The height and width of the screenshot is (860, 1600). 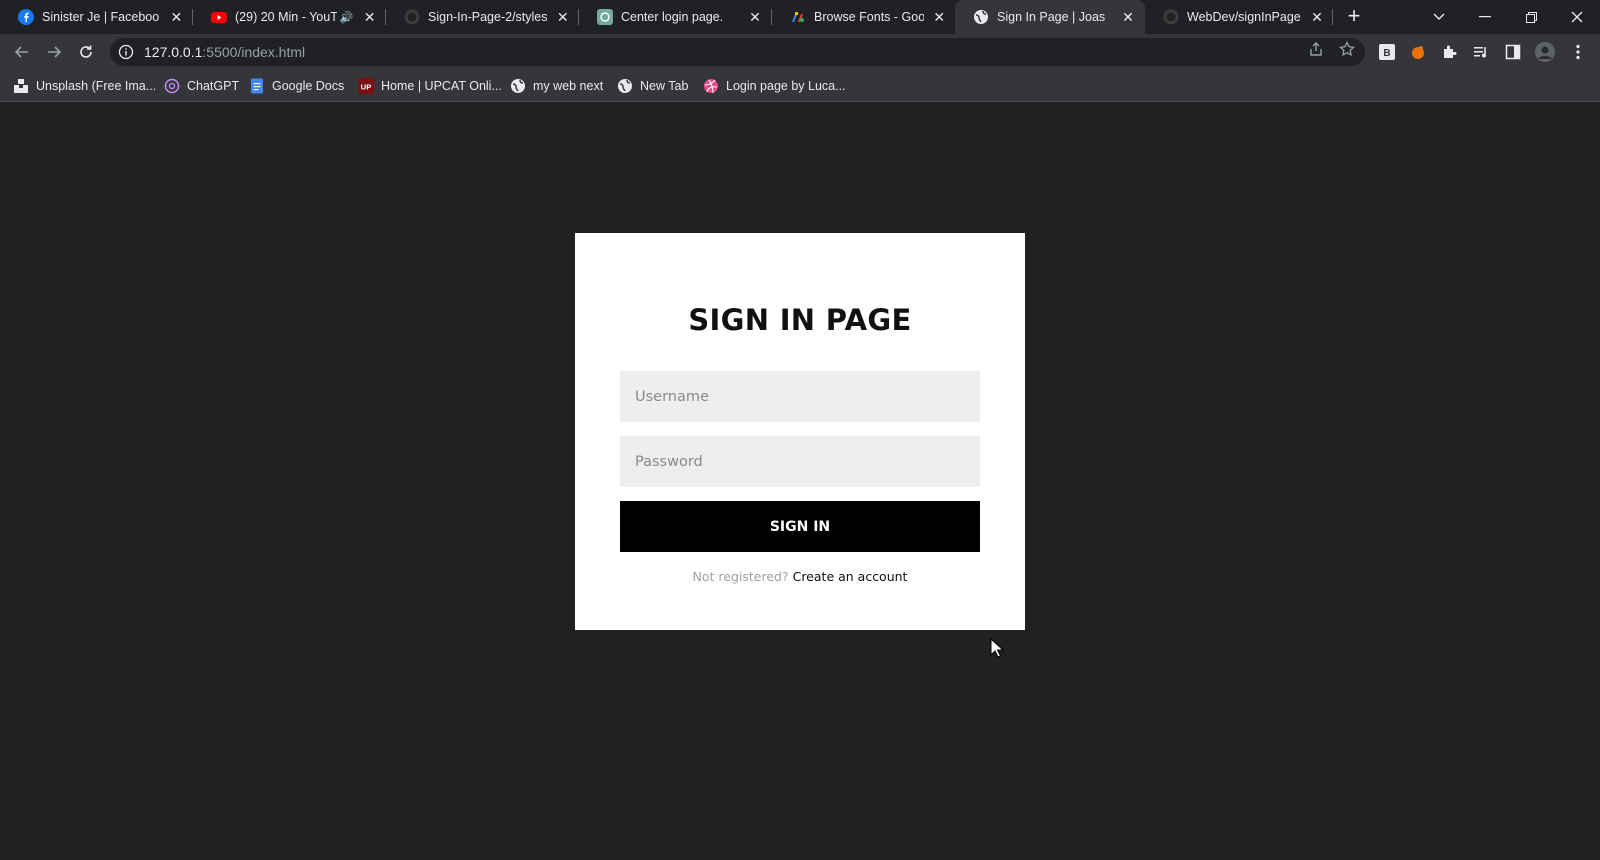 What do you see at coordinates (737, 52) in the screenshot?
I see `address-bar: 127.0.0.1:5500/index.html` at bounding box center [737, 52].